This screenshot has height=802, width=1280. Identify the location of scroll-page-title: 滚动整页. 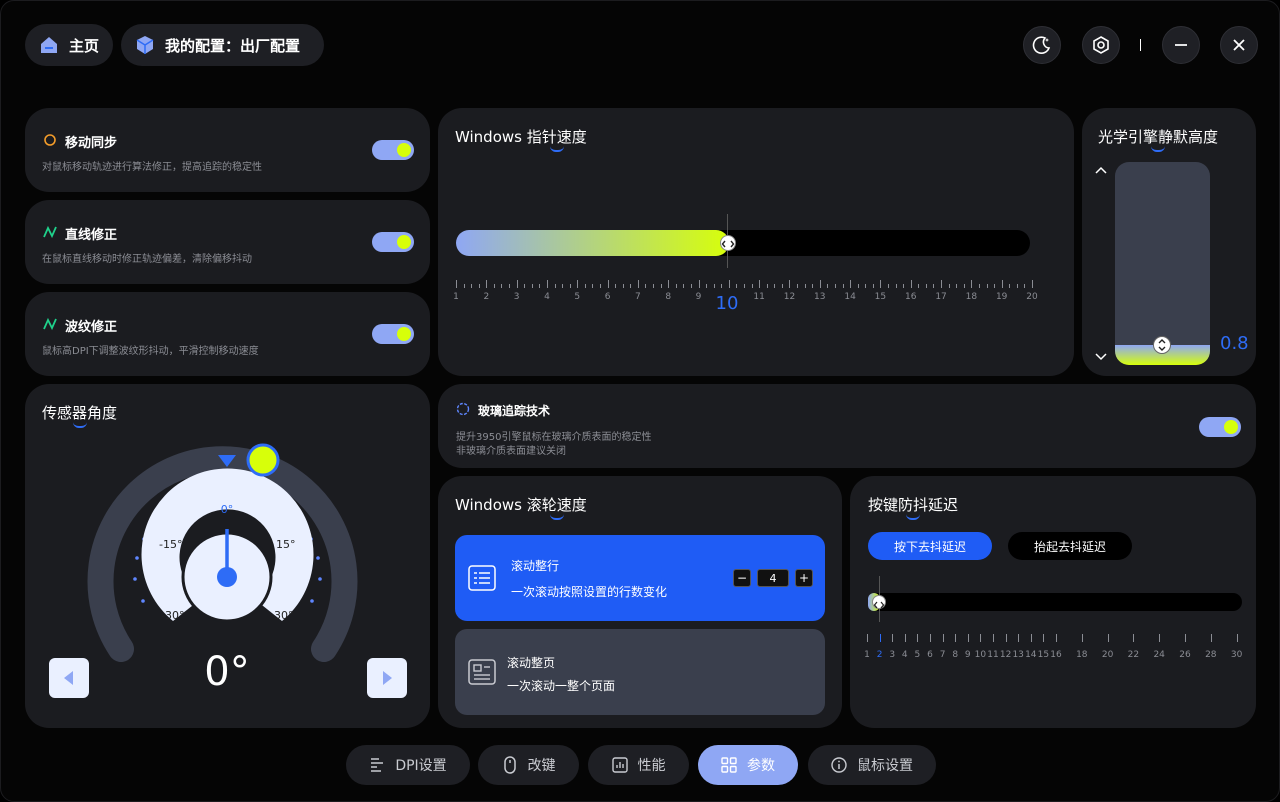
(531, 663).